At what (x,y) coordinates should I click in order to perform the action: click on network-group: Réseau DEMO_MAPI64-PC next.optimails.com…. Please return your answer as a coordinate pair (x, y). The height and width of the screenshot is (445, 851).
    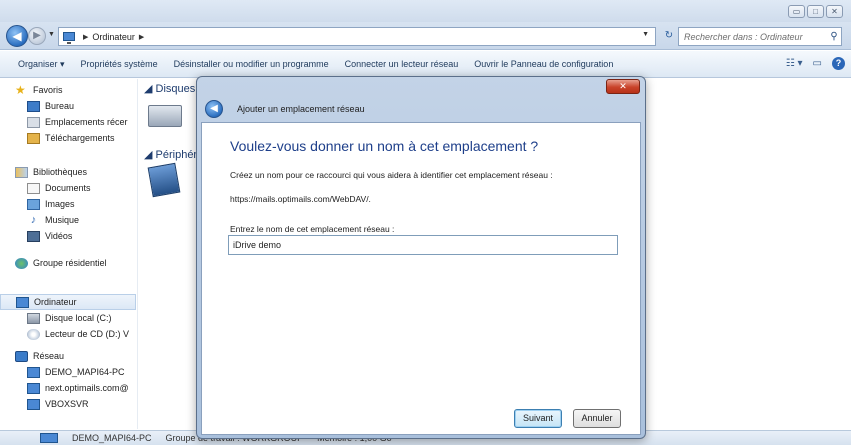
    Looking at the image, I should click on (68, 380).